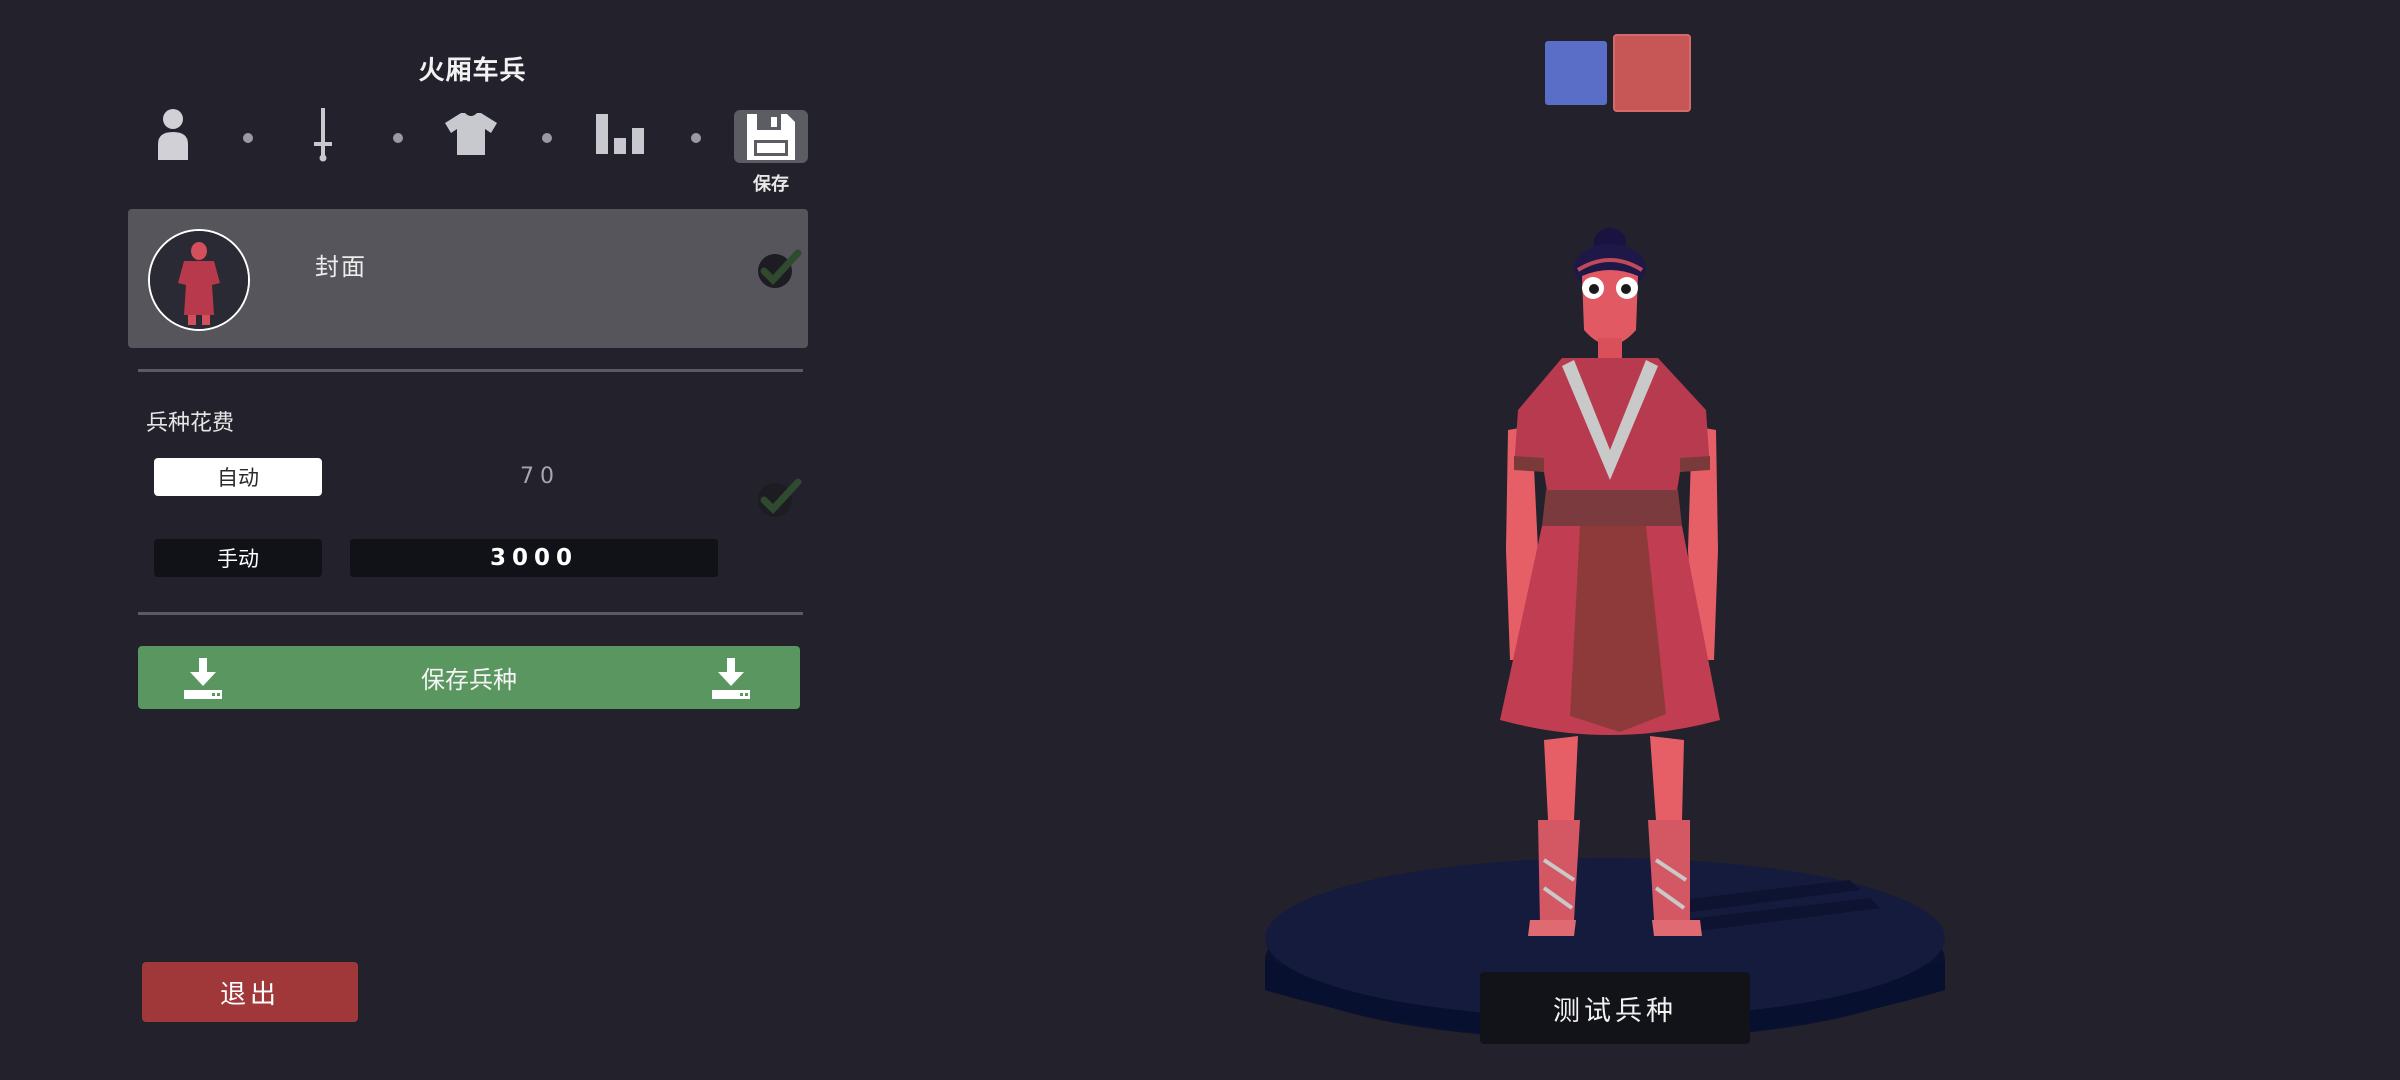 The width and height of the screenshot is (2400, 1080). I want to click on team-blue-swatch, so click(1576, 73).